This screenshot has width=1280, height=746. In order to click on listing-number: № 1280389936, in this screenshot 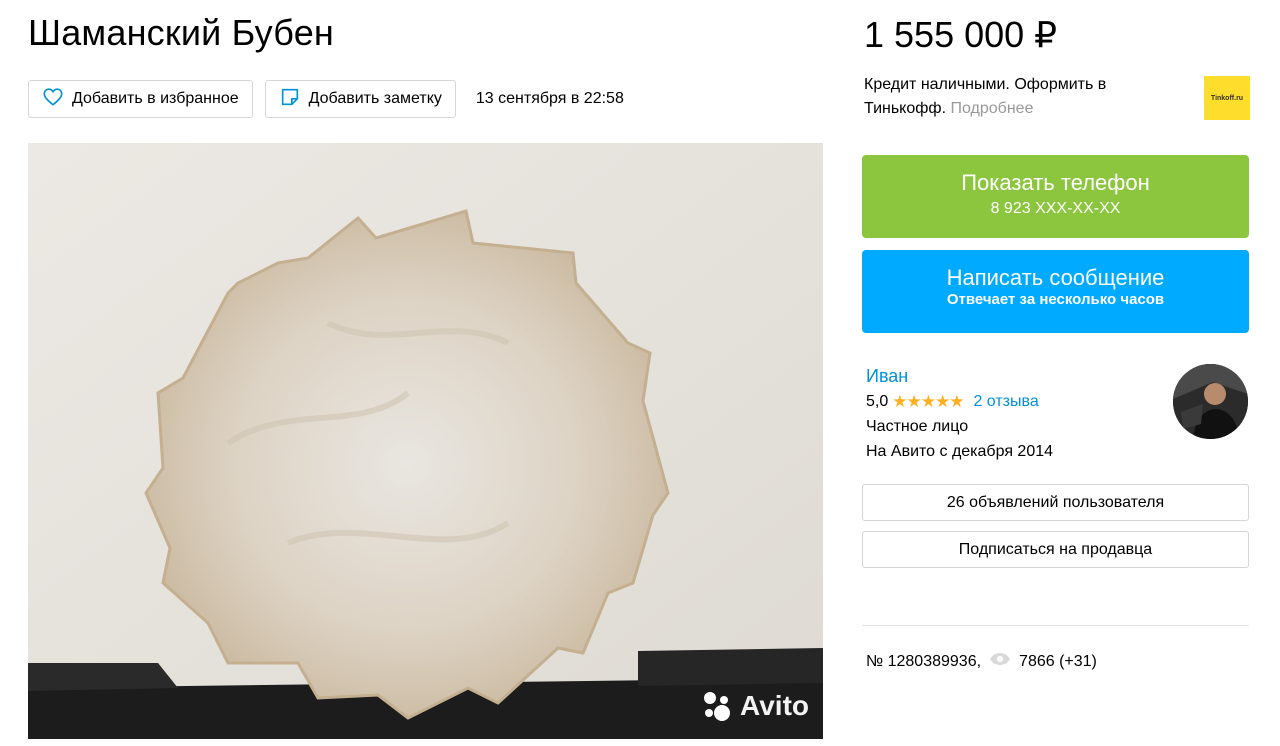, I will do `click(924, 661)`.